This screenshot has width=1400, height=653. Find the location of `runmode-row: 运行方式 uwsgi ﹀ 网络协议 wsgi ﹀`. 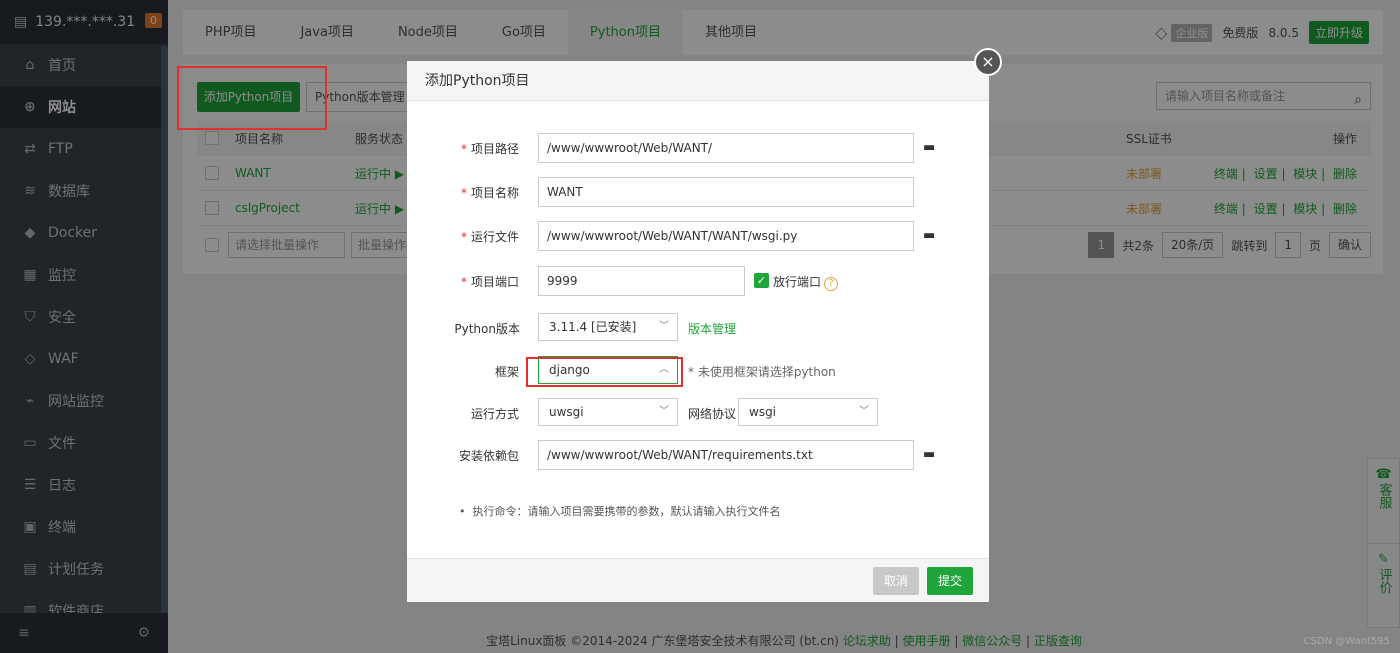

runmode-row: 运行方式 uwsgi ﹀ 网络协议 wsgi ﹀ is located at coordinates (698, 413).